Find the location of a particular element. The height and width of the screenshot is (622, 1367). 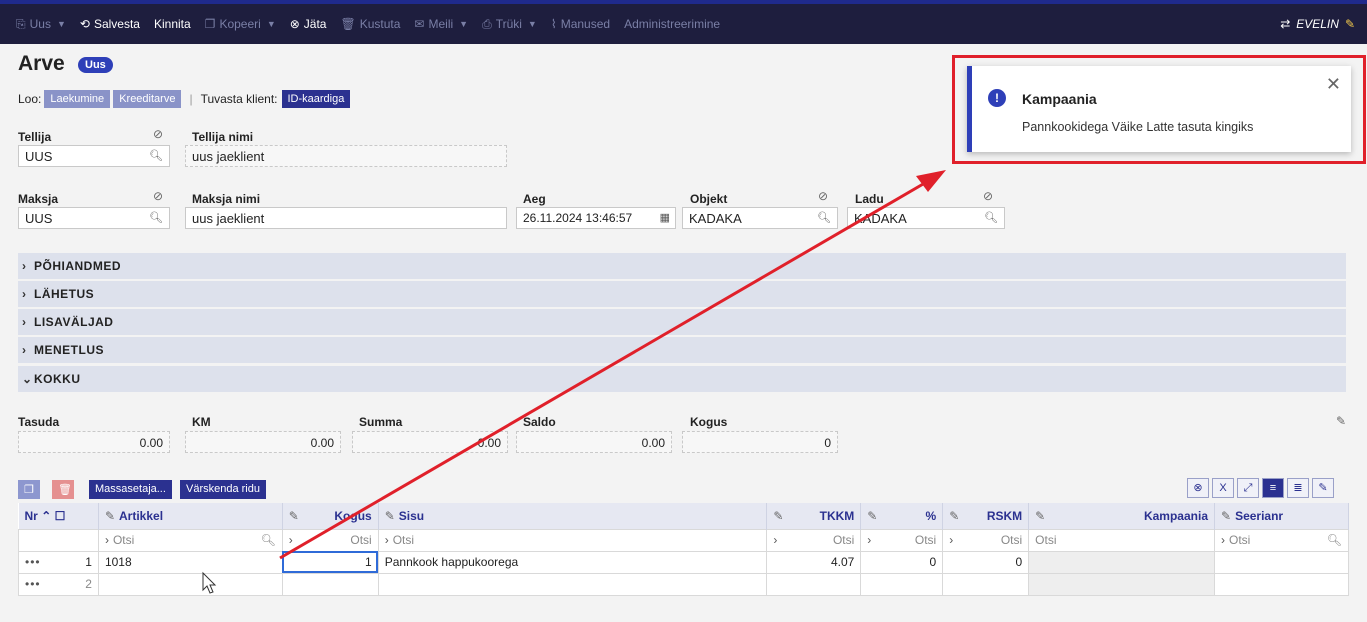

print-button: ⎙ Trüki ▼ is located at coordinates (509, 24).